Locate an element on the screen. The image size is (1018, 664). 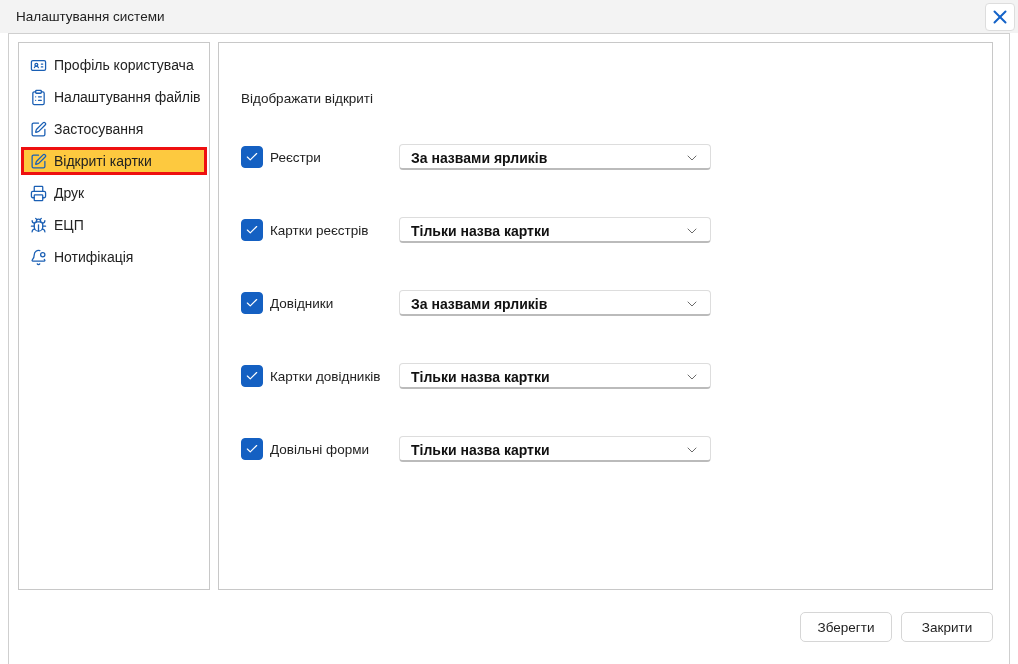
checkbox-label: Довільні форми is located at coordinates (320, 449).